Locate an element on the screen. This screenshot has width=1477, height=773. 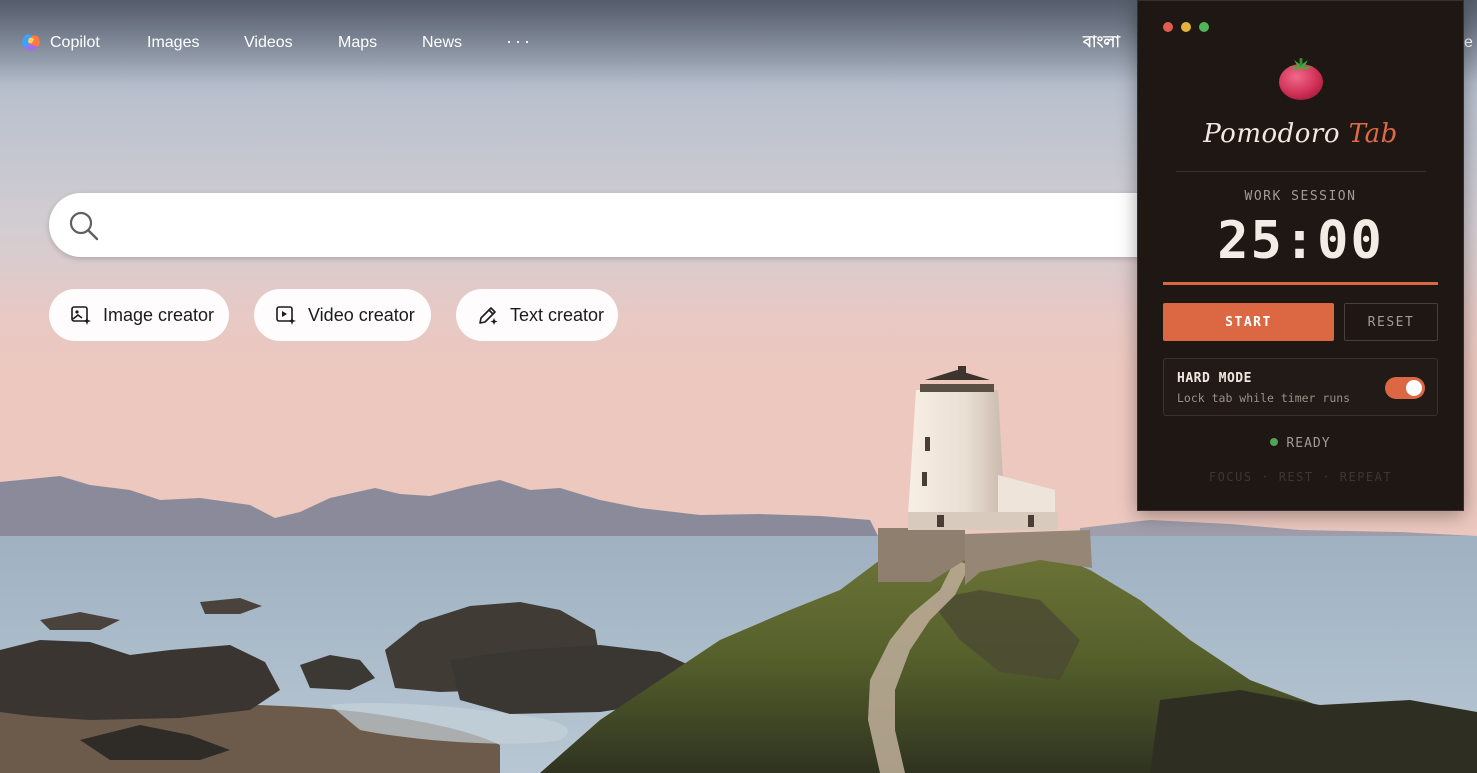
status-indicator: READY is located at coordinates (1300, 443).